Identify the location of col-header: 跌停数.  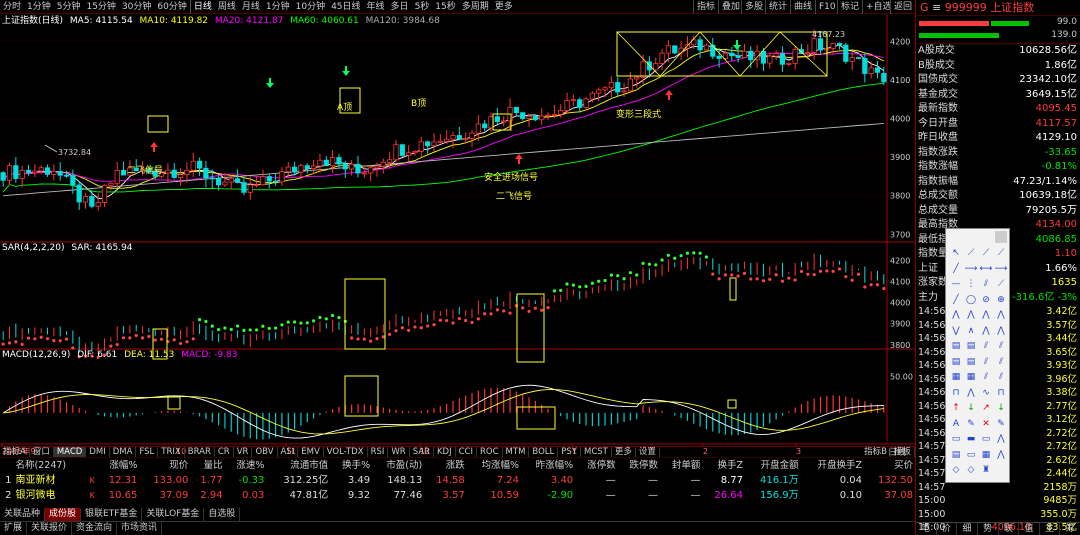
(639, 465).